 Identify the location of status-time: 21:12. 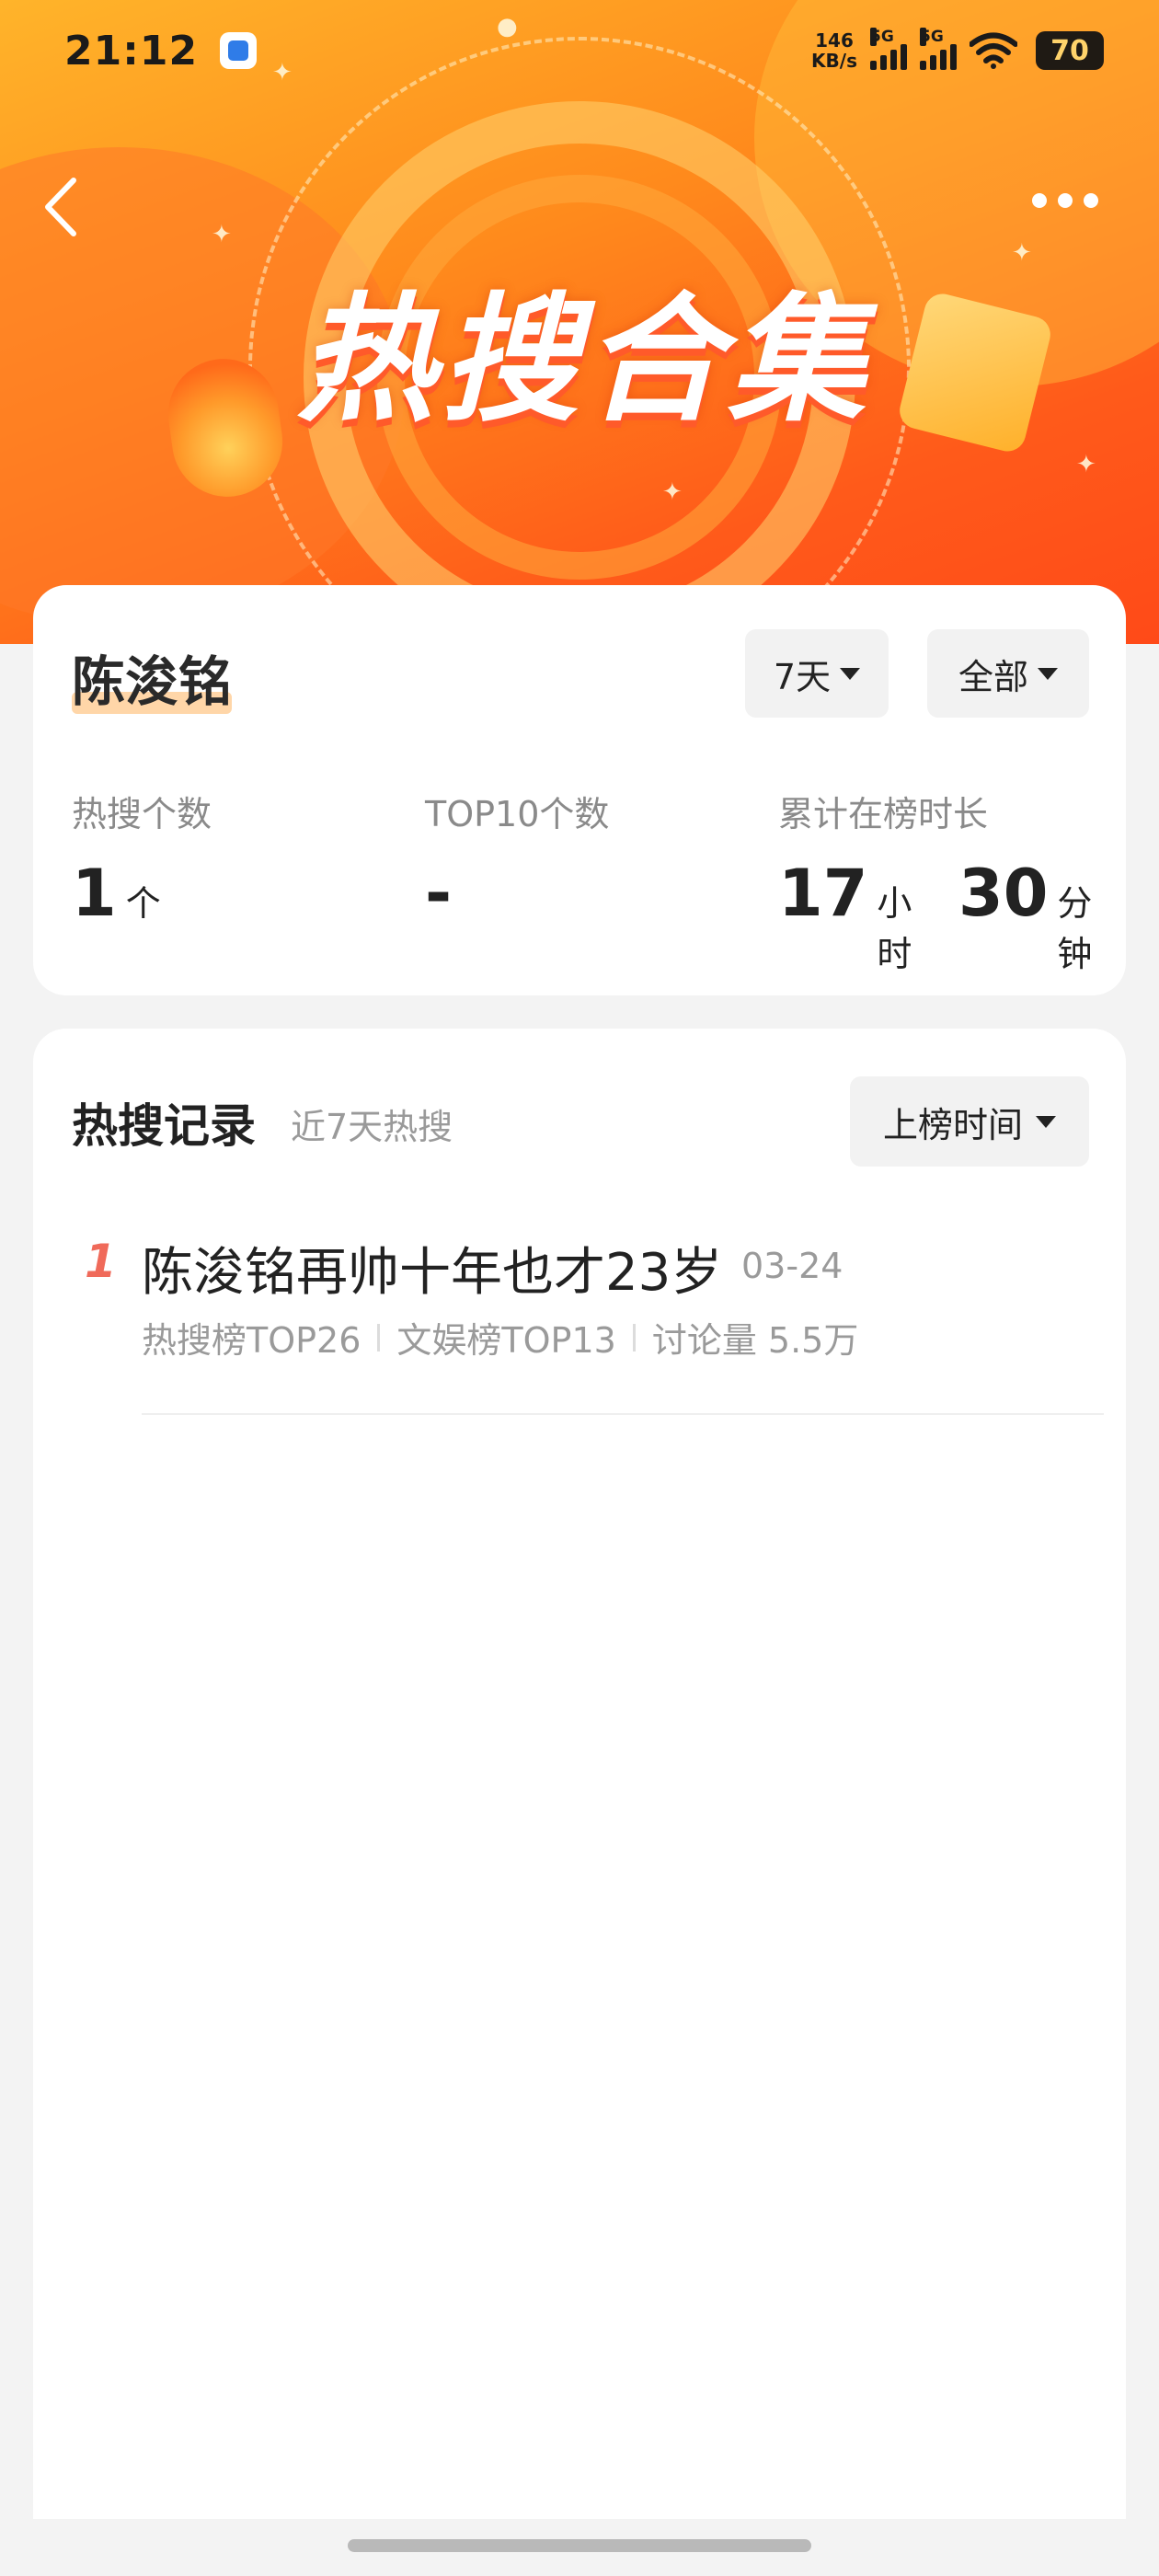
(131, 51).